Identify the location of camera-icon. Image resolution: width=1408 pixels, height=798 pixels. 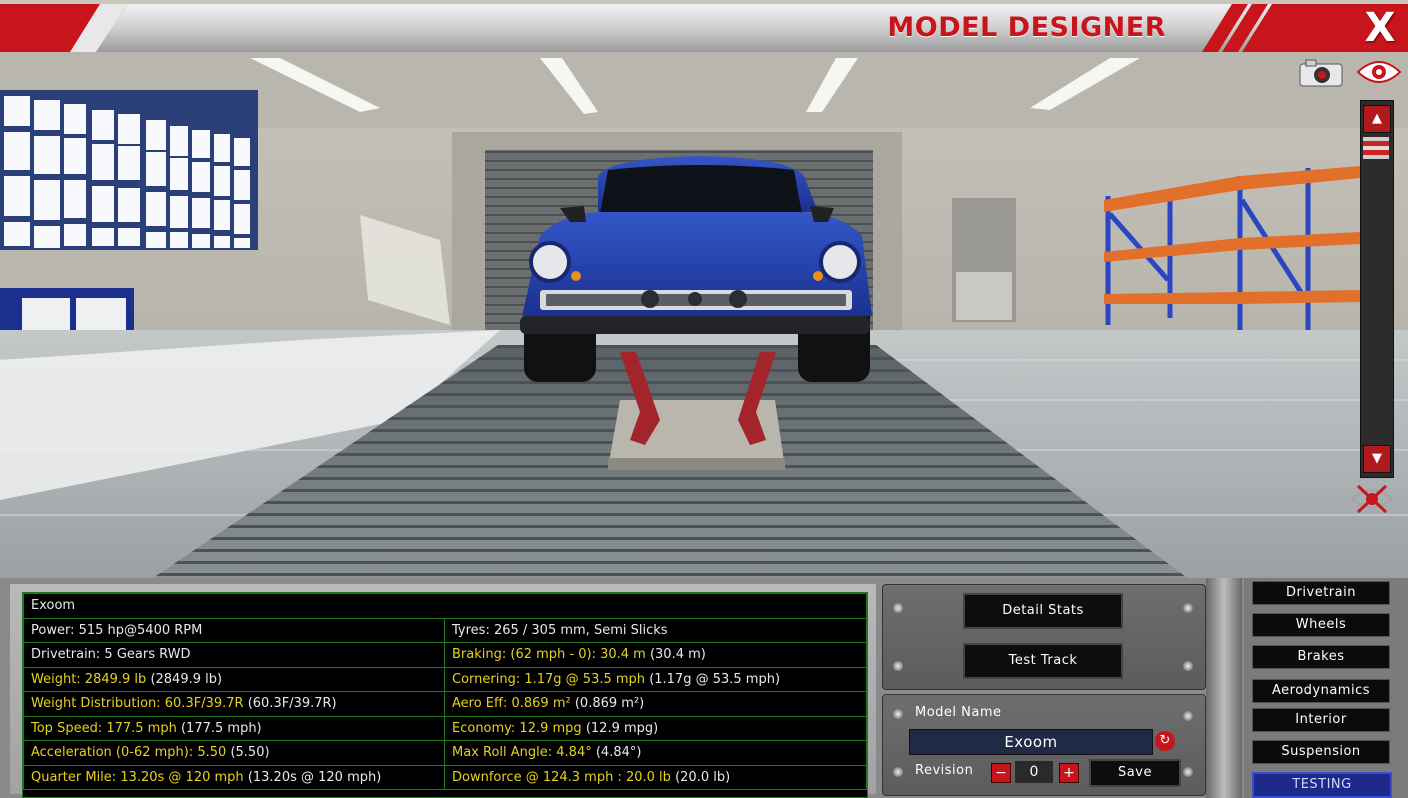
(1321, 73).